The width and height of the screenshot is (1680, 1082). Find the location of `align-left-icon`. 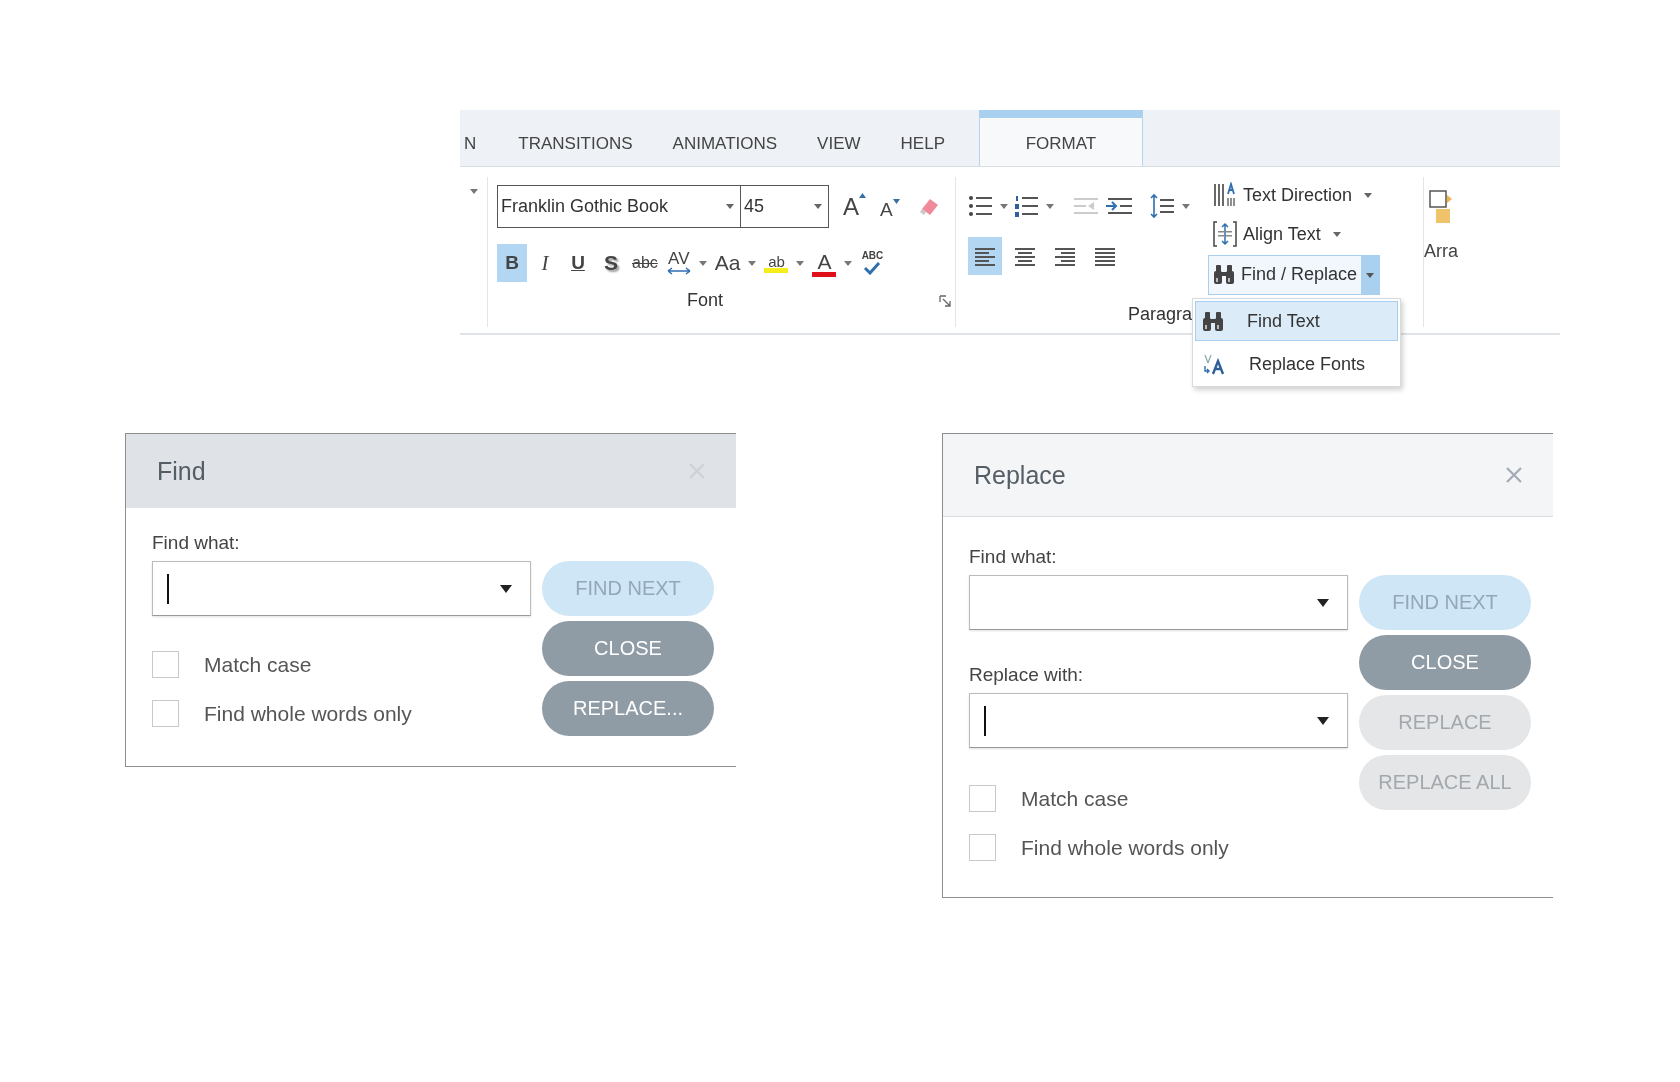

align-left-icon is located at coordinates (985, 256).